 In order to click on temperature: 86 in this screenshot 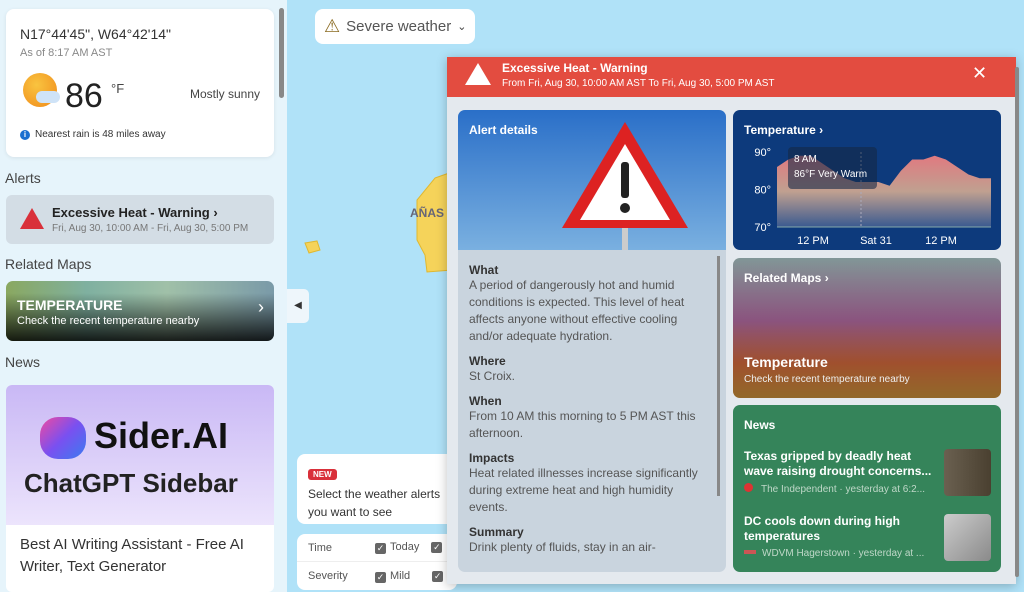, I will do `click(84, 96)`.